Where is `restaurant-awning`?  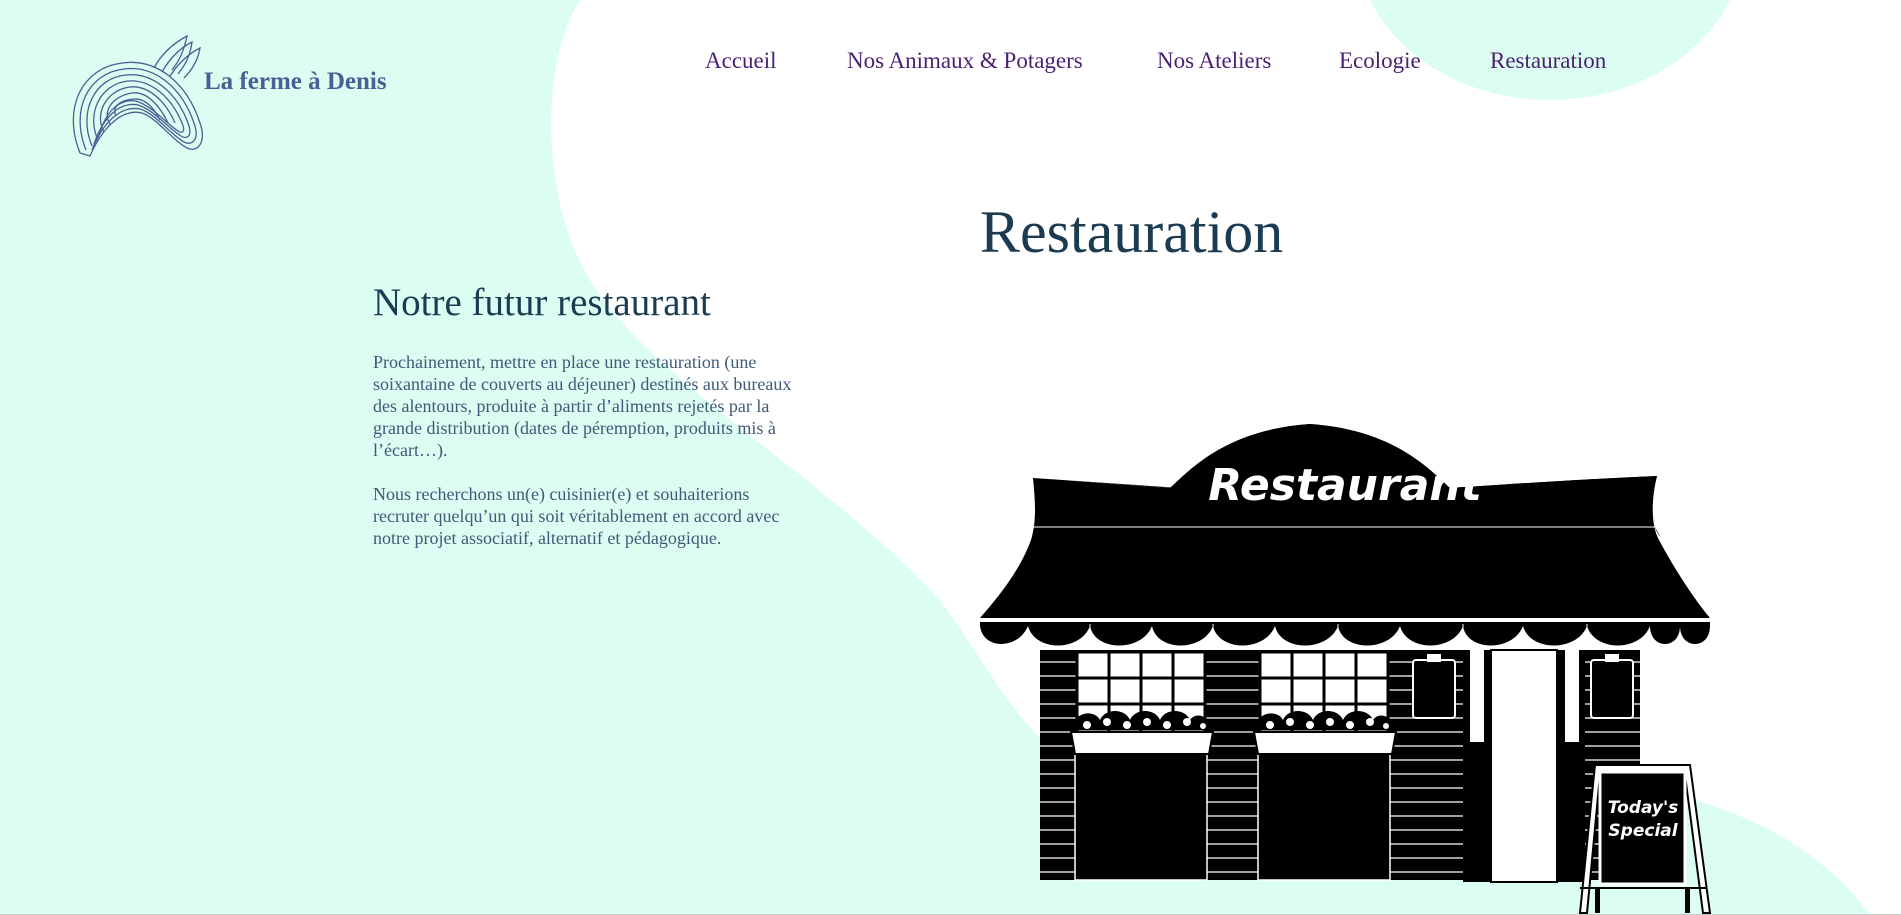
restaurant-awning is located at coordinates (1345, 535).